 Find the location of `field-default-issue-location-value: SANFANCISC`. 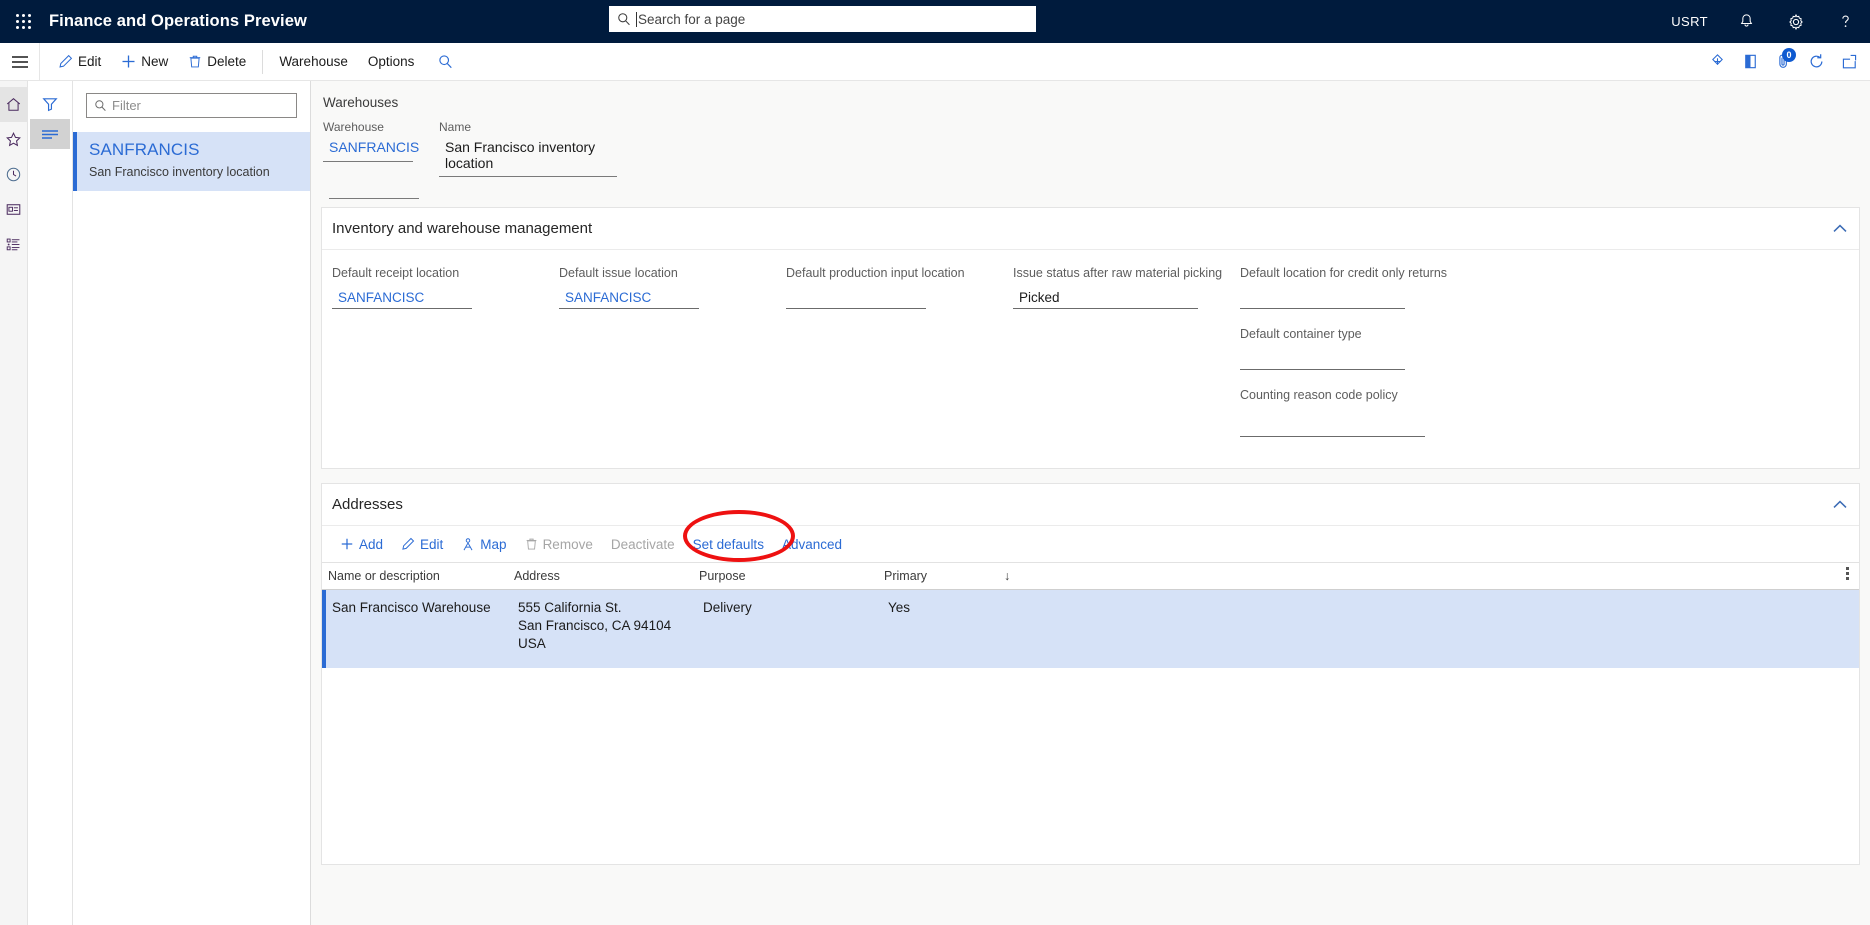

field-default-issue-location-value: SANFANCISC is located at coordinates (629, 297).